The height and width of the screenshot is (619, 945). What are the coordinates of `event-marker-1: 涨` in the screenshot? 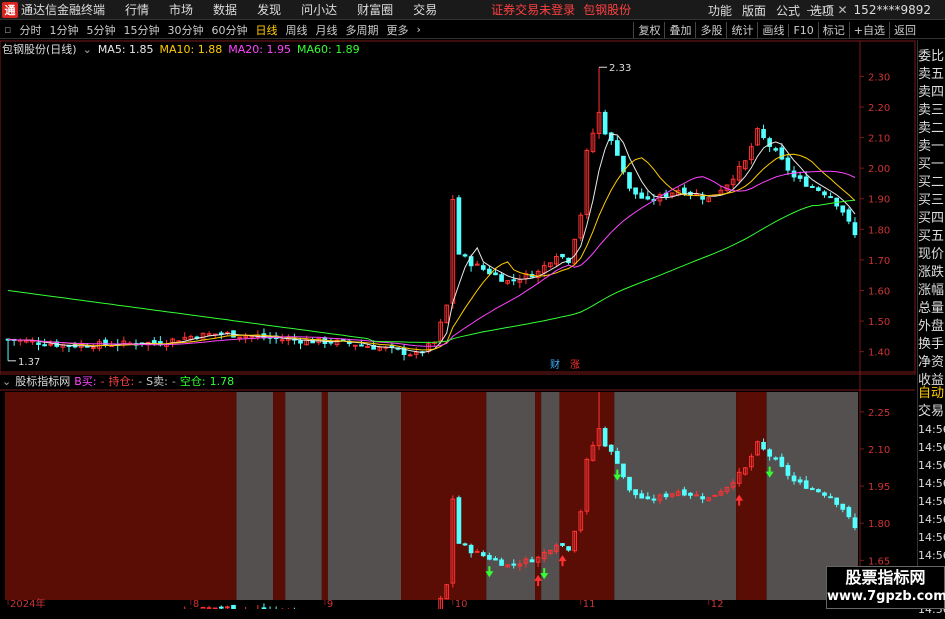 It's located at (575, 365).